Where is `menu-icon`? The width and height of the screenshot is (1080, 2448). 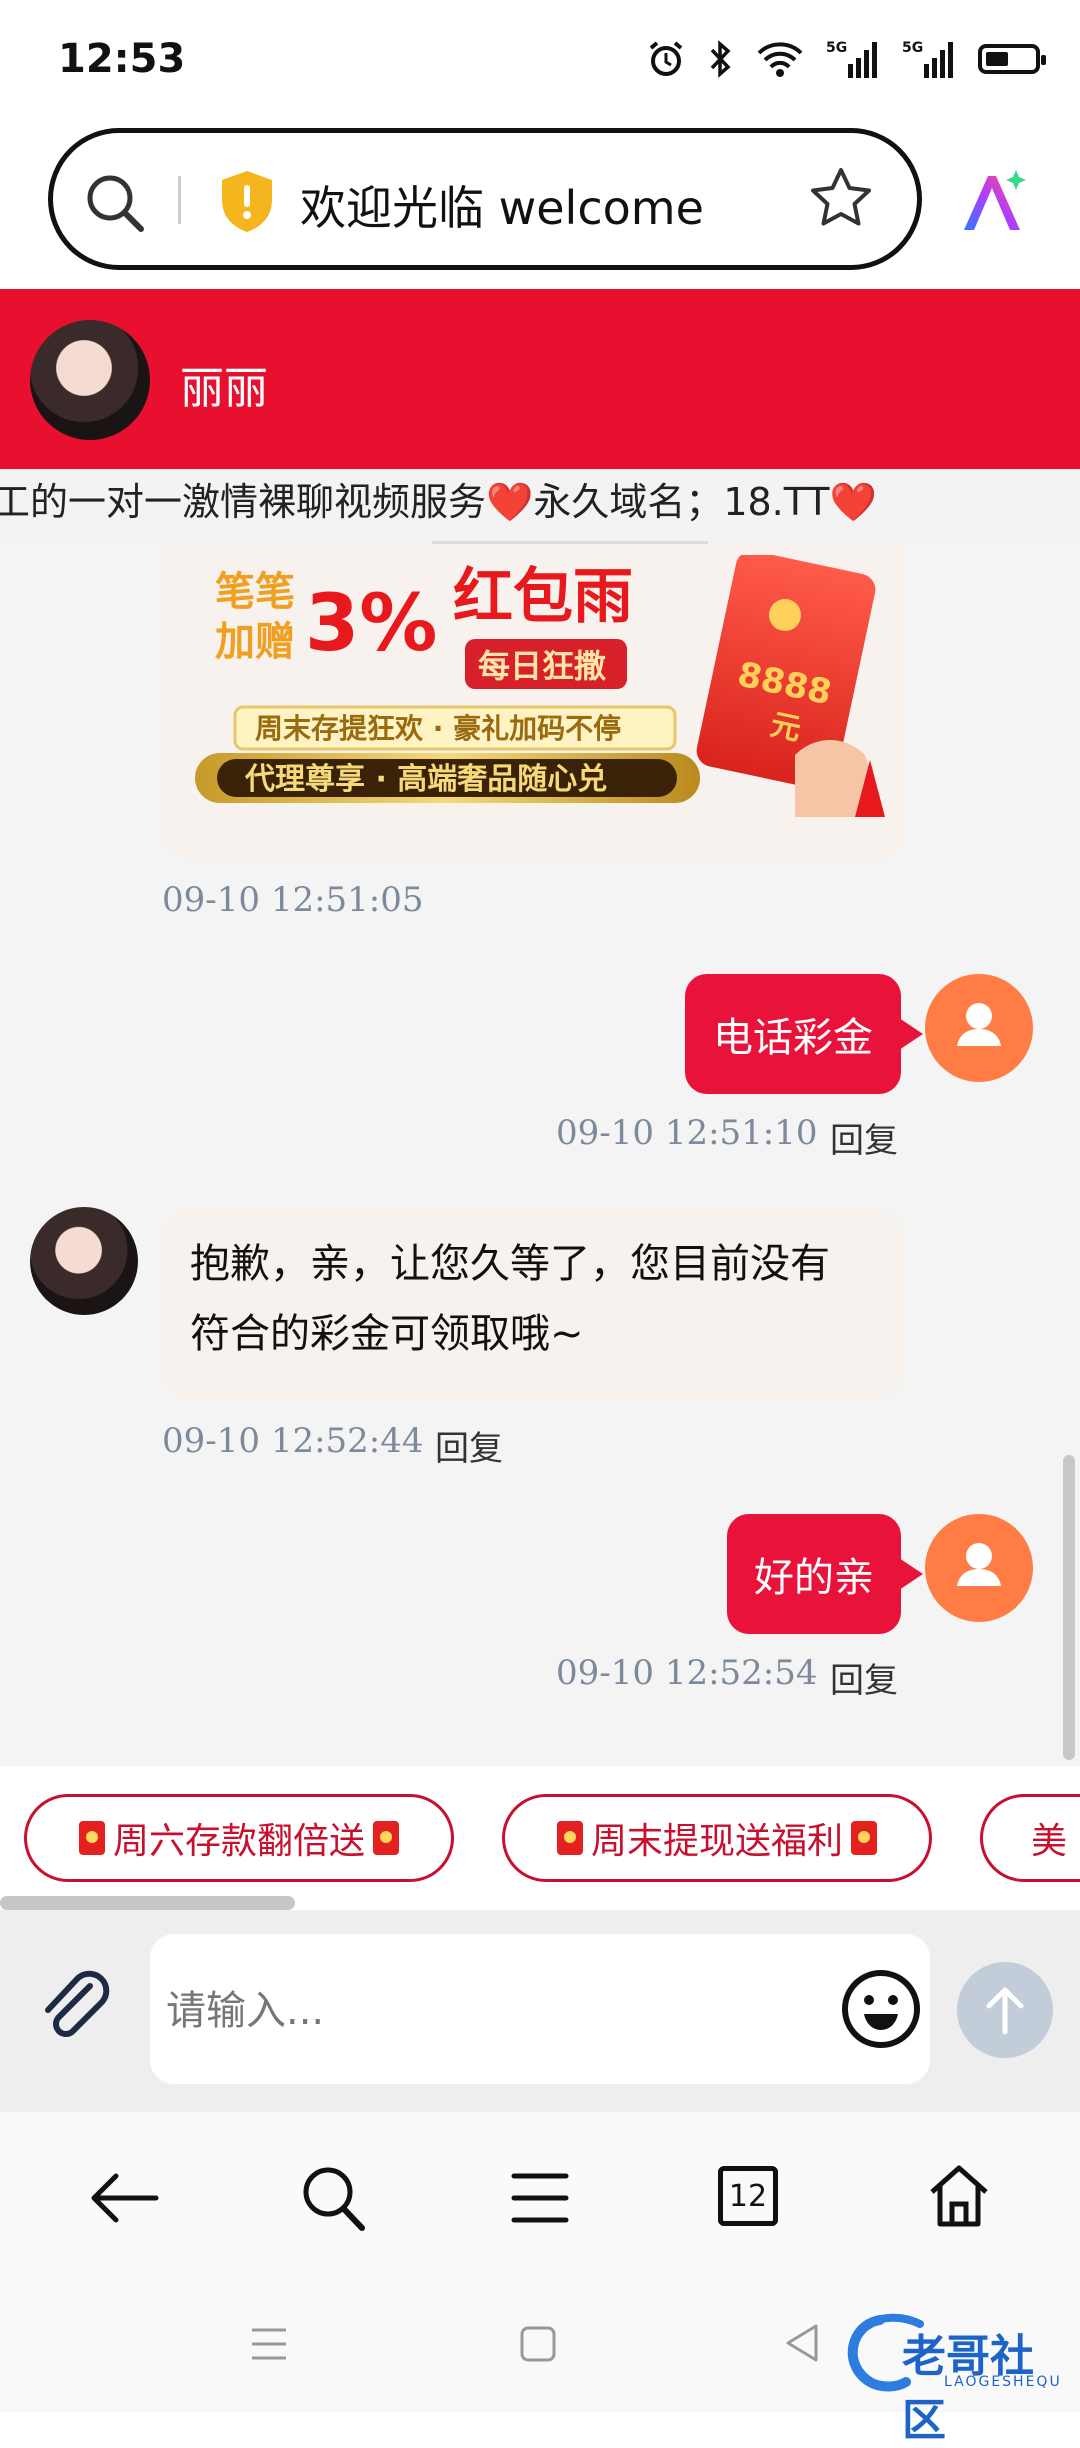 menu-icon is located at coordinates (540, 2198).